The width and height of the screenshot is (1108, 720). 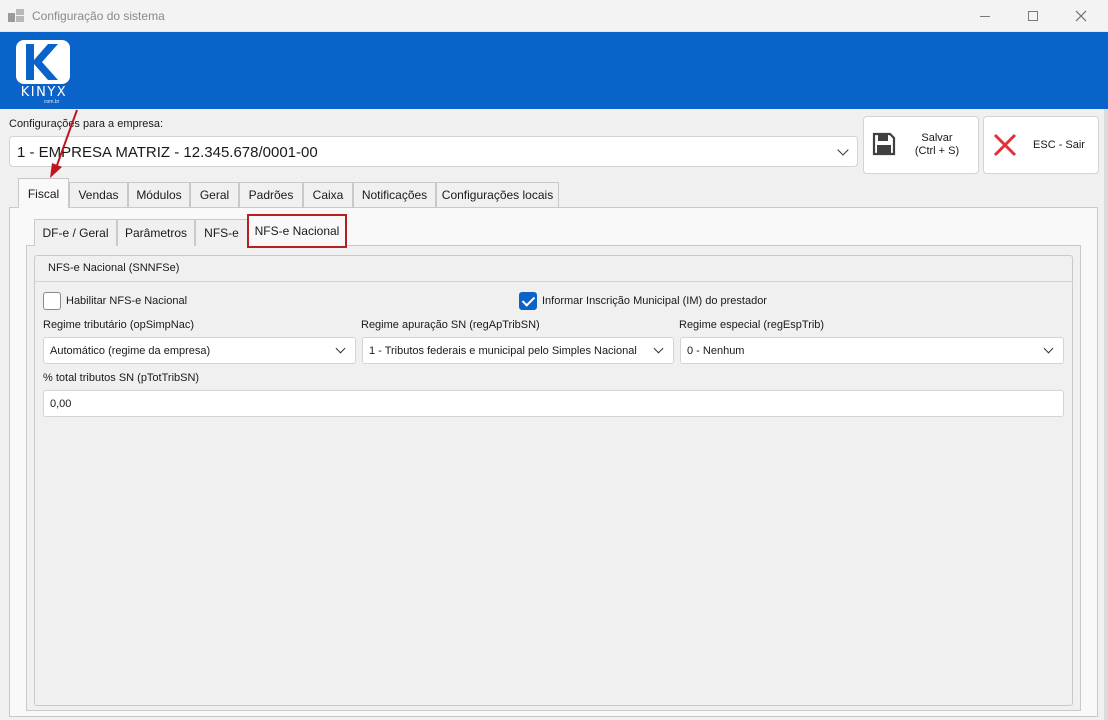 I want to click on logo-brand-text: KINYX, so click(x=44, y=92).